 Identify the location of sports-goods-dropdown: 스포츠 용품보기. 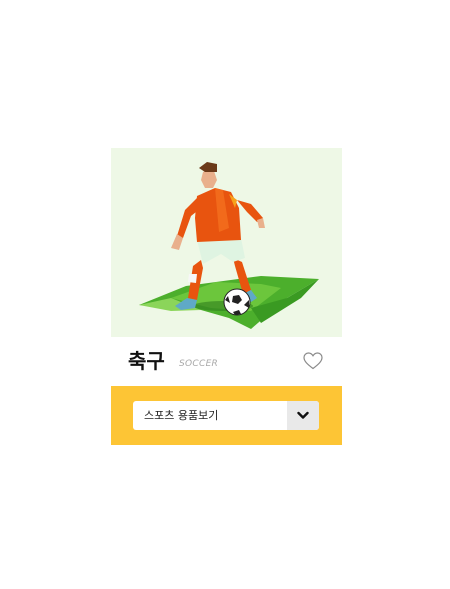
(226, 415).